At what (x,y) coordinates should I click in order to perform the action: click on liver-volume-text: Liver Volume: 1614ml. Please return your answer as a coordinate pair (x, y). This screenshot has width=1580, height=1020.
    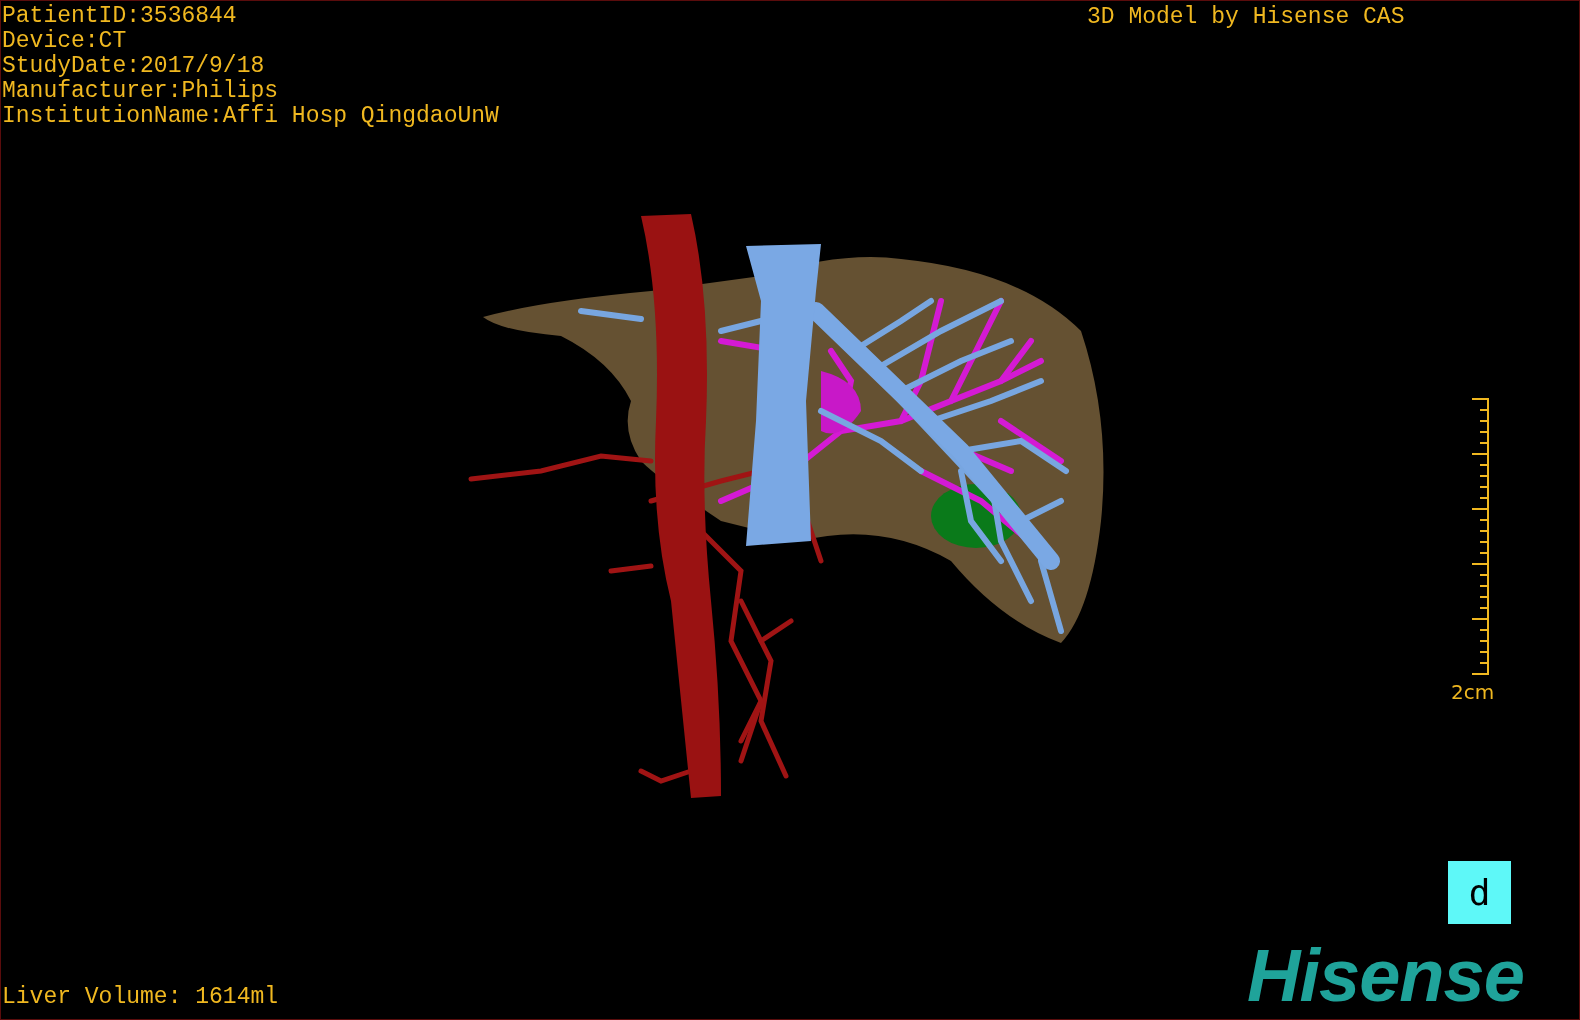
    Looking at the image, I should click on (140, 997).